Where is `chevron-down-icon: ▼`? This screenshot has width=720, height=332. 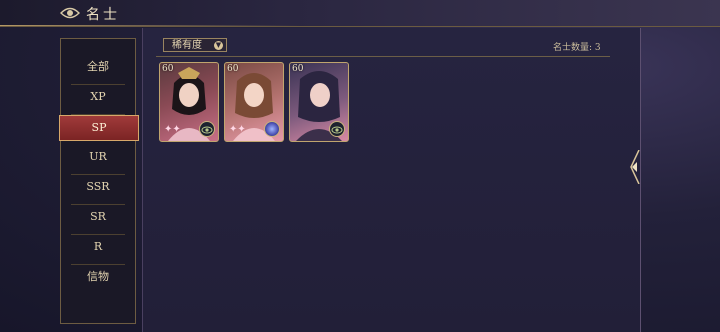 chevron-down-icon: ▼ is located at coordinates (218, 45).